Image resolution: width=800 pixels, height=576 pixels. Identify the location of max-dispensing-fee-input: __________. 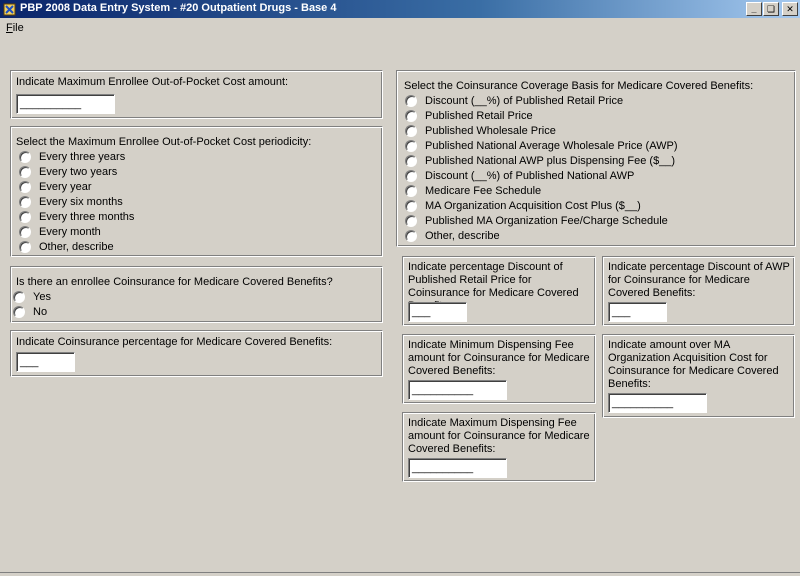
(457, 468).